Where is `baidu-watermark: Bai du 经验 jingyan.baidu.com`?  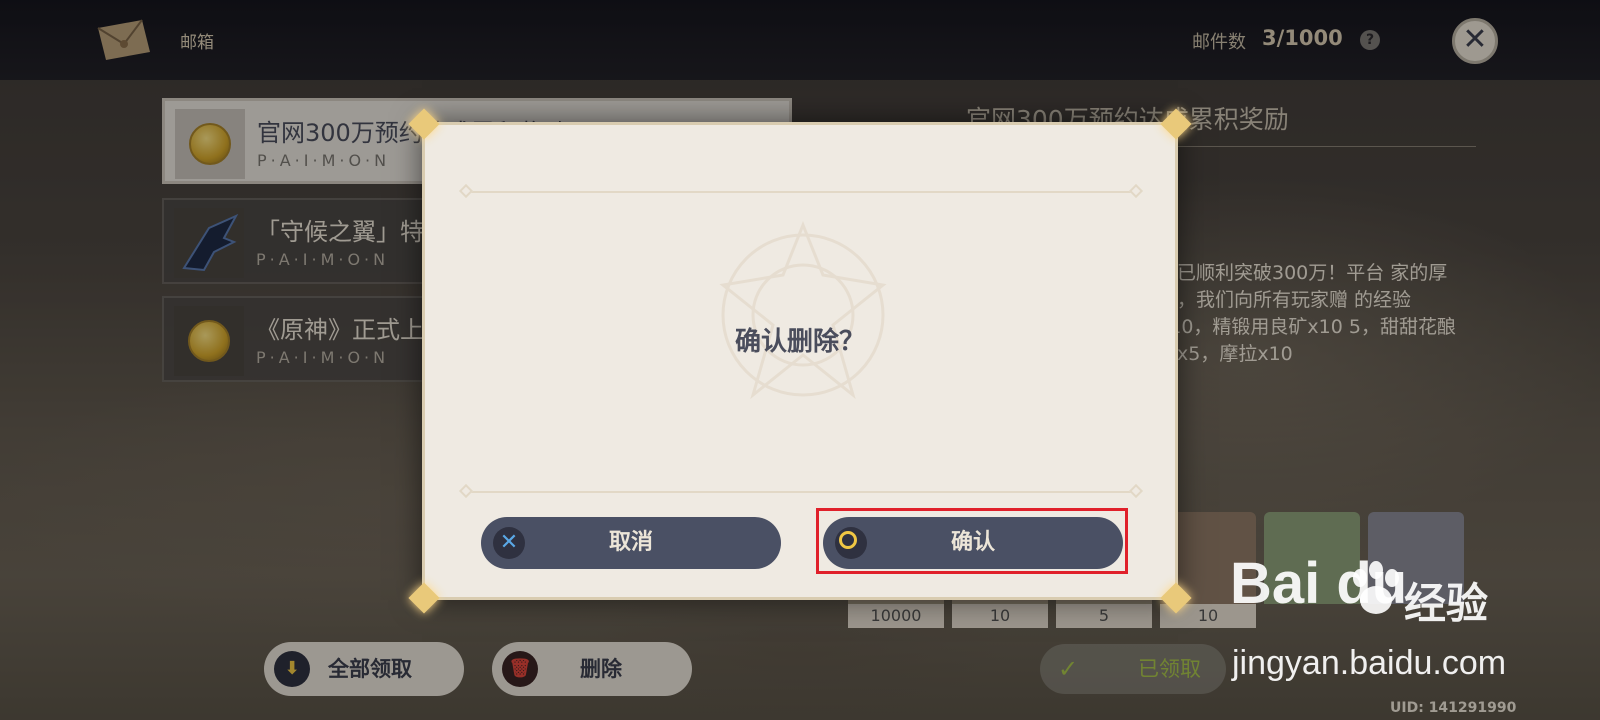
baidu-watermark: Bai du 经验 jingyan.baidu.com is located at coordinates (1406, 620).